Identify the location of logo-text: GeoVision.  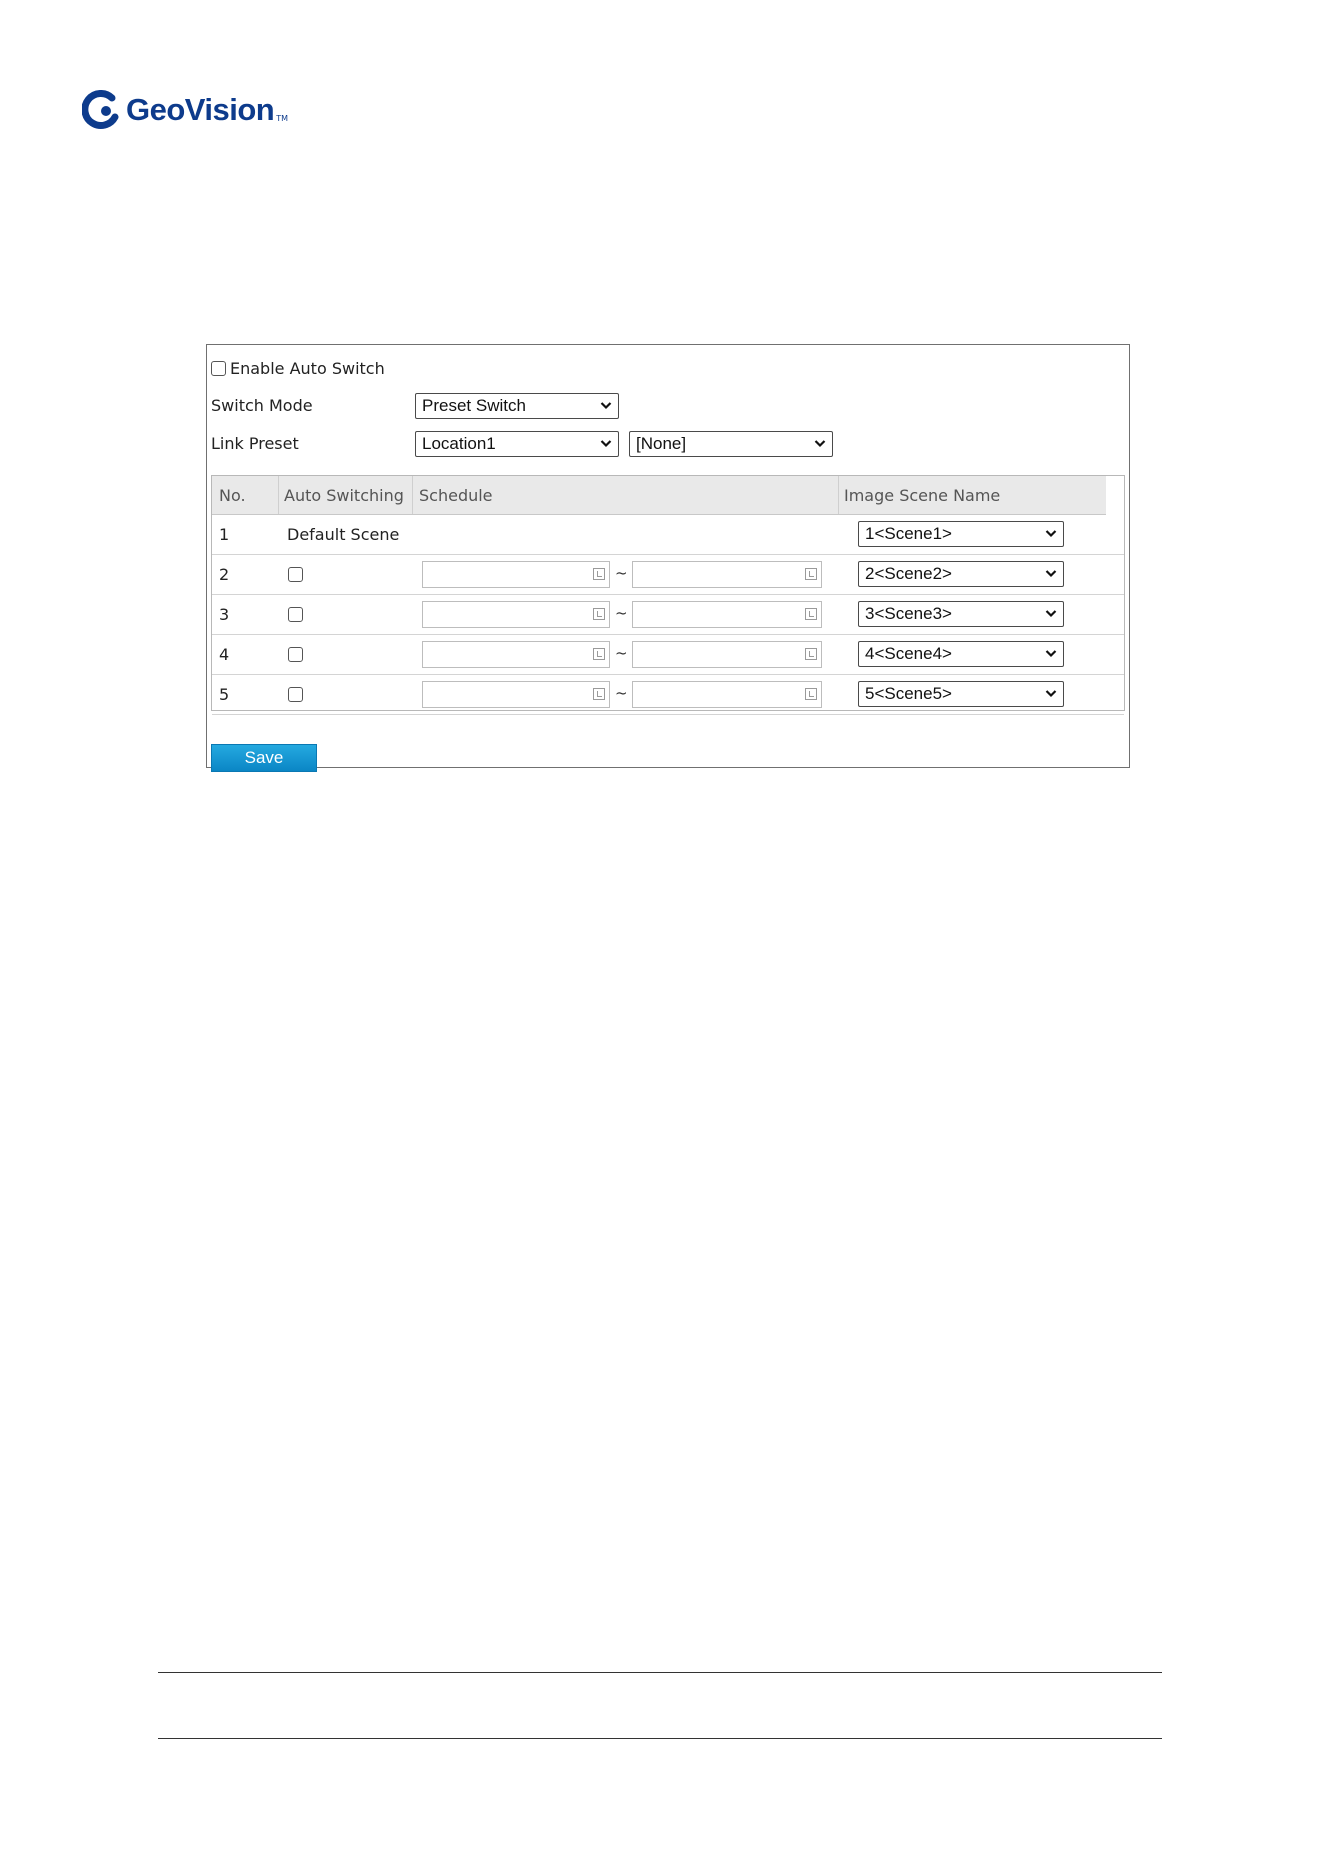
(200, 109).